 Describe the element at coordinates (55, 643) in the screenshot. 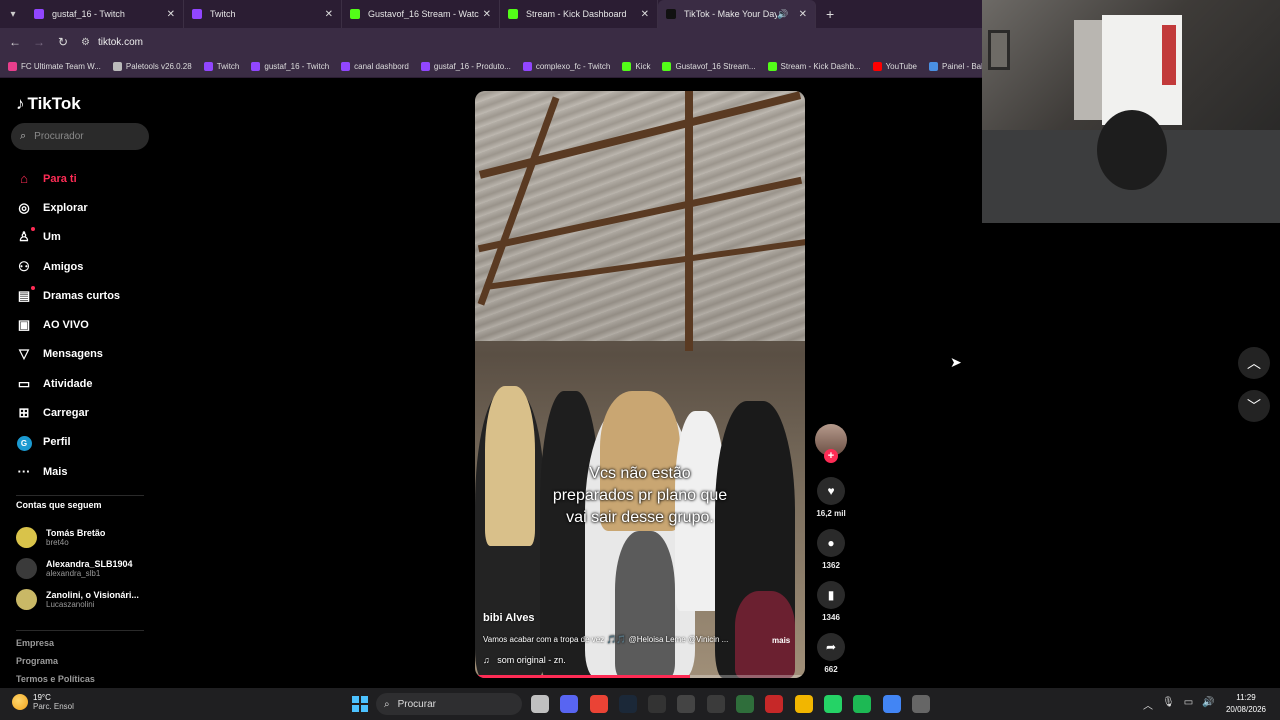

I see `footer-link: Empresa` at that location.